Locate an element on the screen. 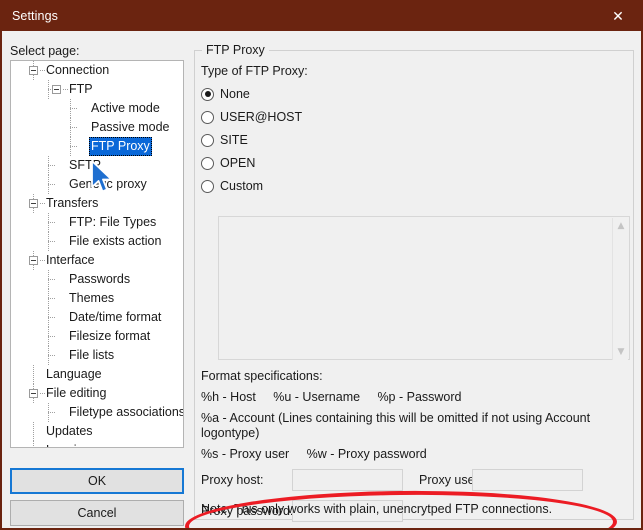 Image resolution: width=643 pixels, height=530 pixels. radio-proxy-type-user-host: USER@HOST is located at coordinates (251, 117).